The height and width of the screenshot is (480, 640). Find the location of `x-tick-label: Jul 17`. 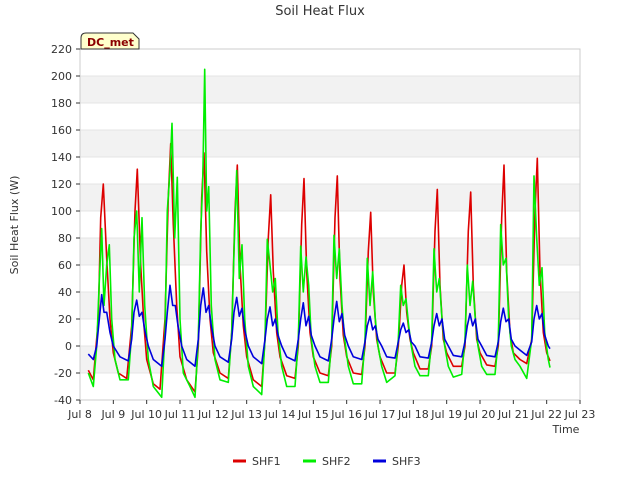

x-tick-label: Jul 17 is located at coordinates (380, 414).